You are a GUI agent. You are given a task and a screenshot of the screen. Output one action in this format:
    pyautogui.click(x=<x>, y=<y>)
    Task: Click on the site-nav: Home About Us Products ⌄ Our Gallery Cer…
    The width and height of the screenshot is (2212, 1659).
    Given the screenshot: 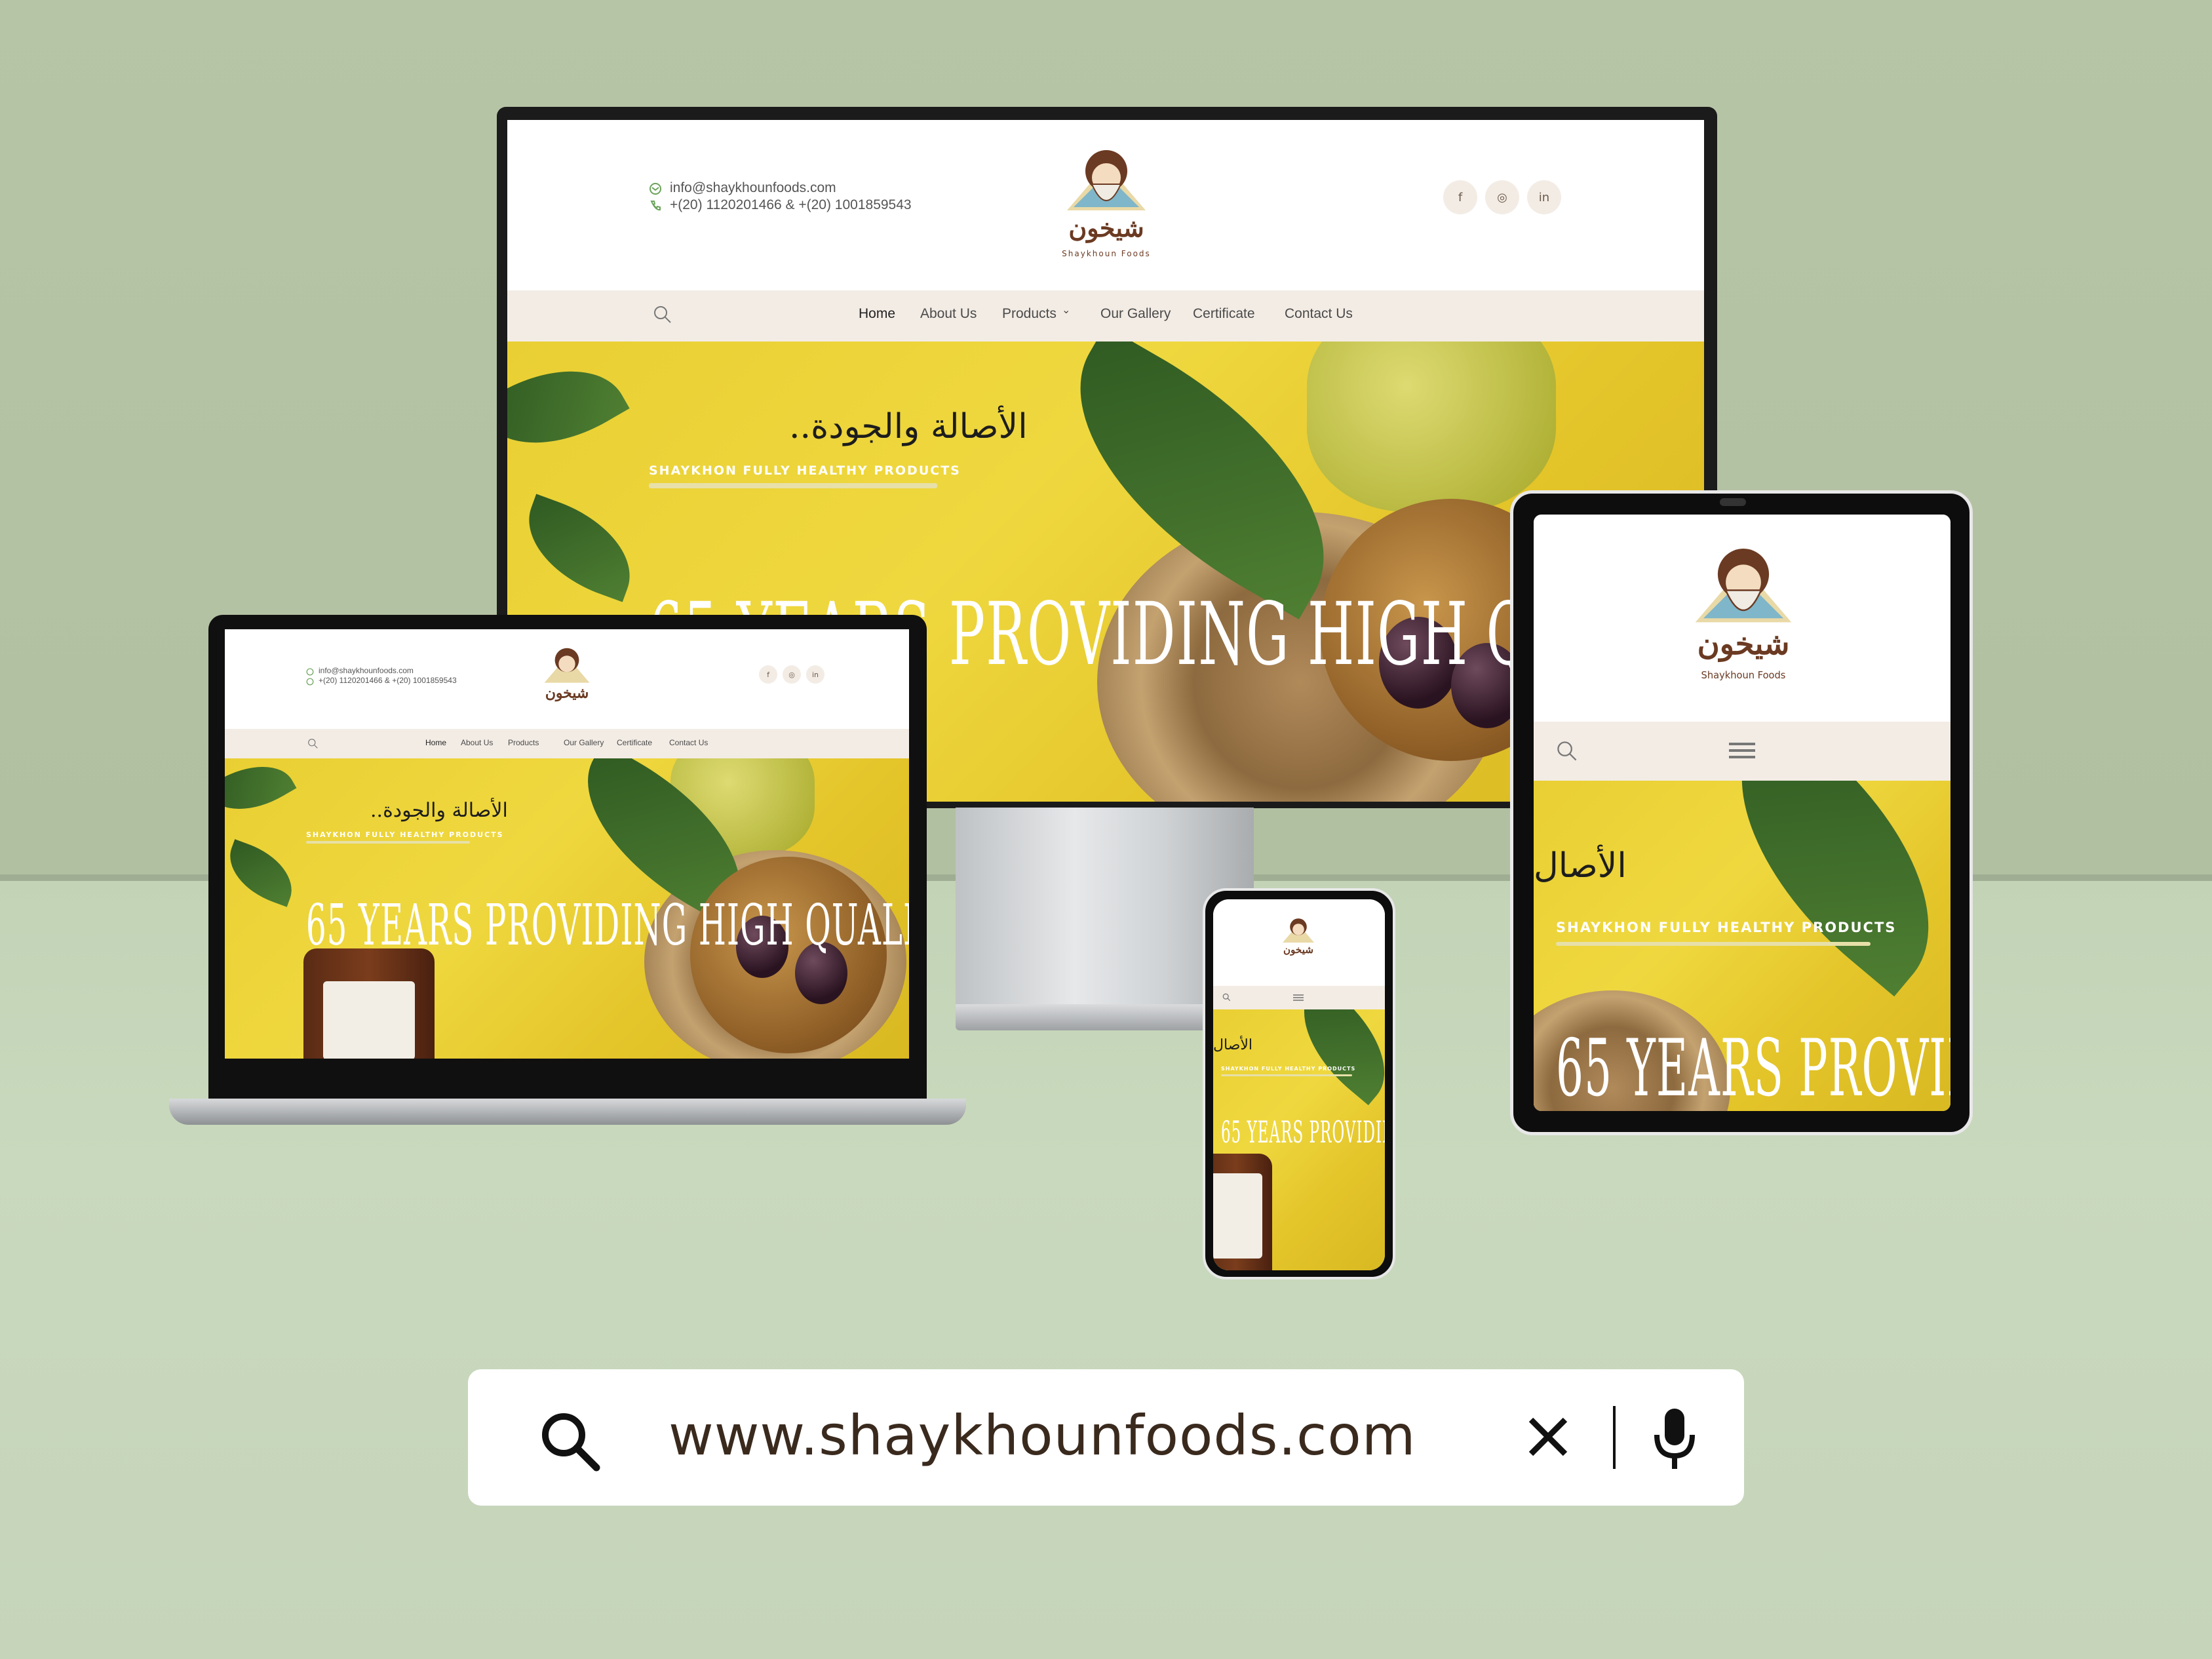 What is the action you would take?
    pyautogui.click(x=1105, y=316)
    